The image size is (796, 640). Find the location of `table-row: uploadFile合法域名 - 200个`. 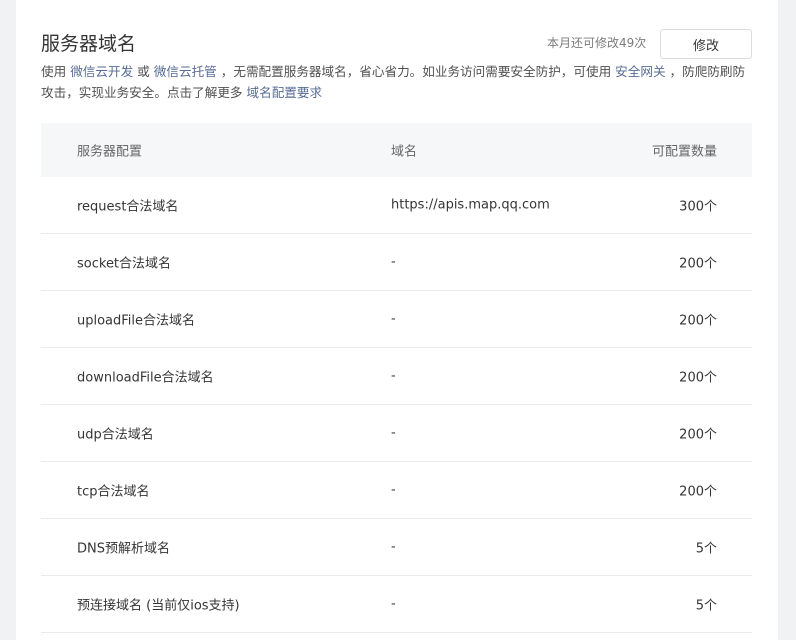

table-row: uploadFile合法域名 - 200个 is located at coordinates (396, 319).